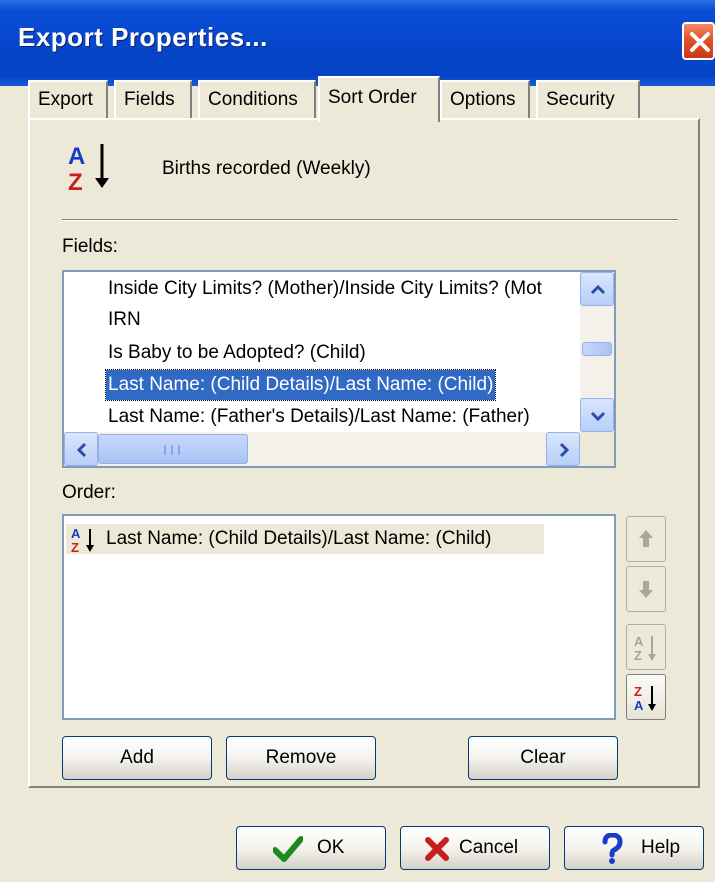 The height and width of the screenshot is (882, 715). I want to click on chevron-left-icon, so click(81, 450).